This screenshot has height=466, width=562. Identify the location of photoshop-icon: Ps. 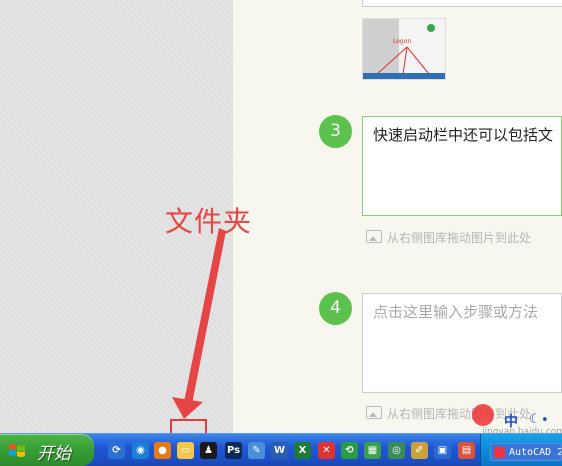
(233, 450).